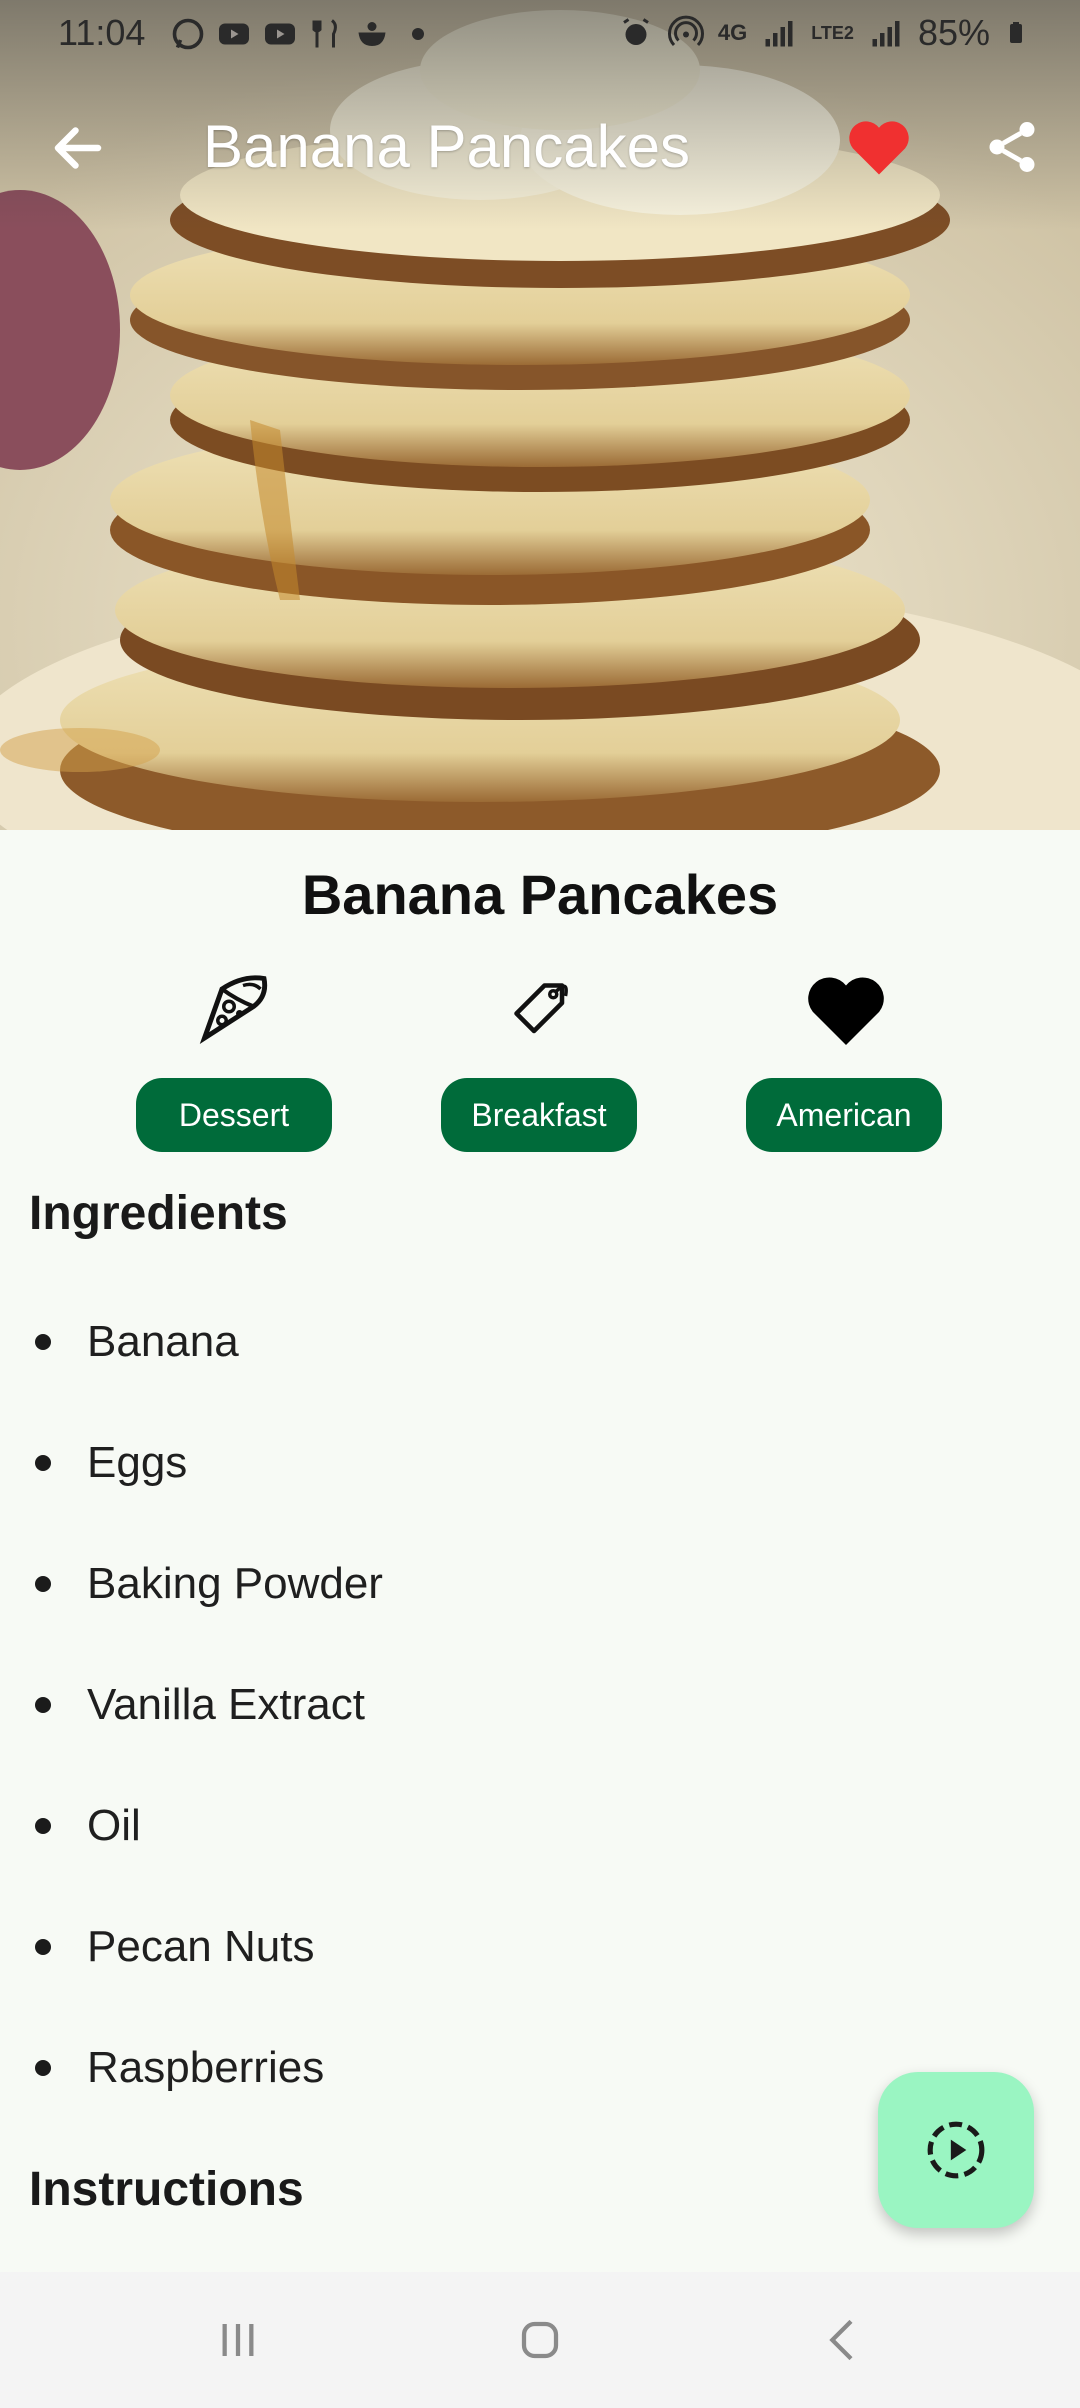 This screenshot has width=1080, height=2408. I want to click on battery-icon, so click(1016, 32).